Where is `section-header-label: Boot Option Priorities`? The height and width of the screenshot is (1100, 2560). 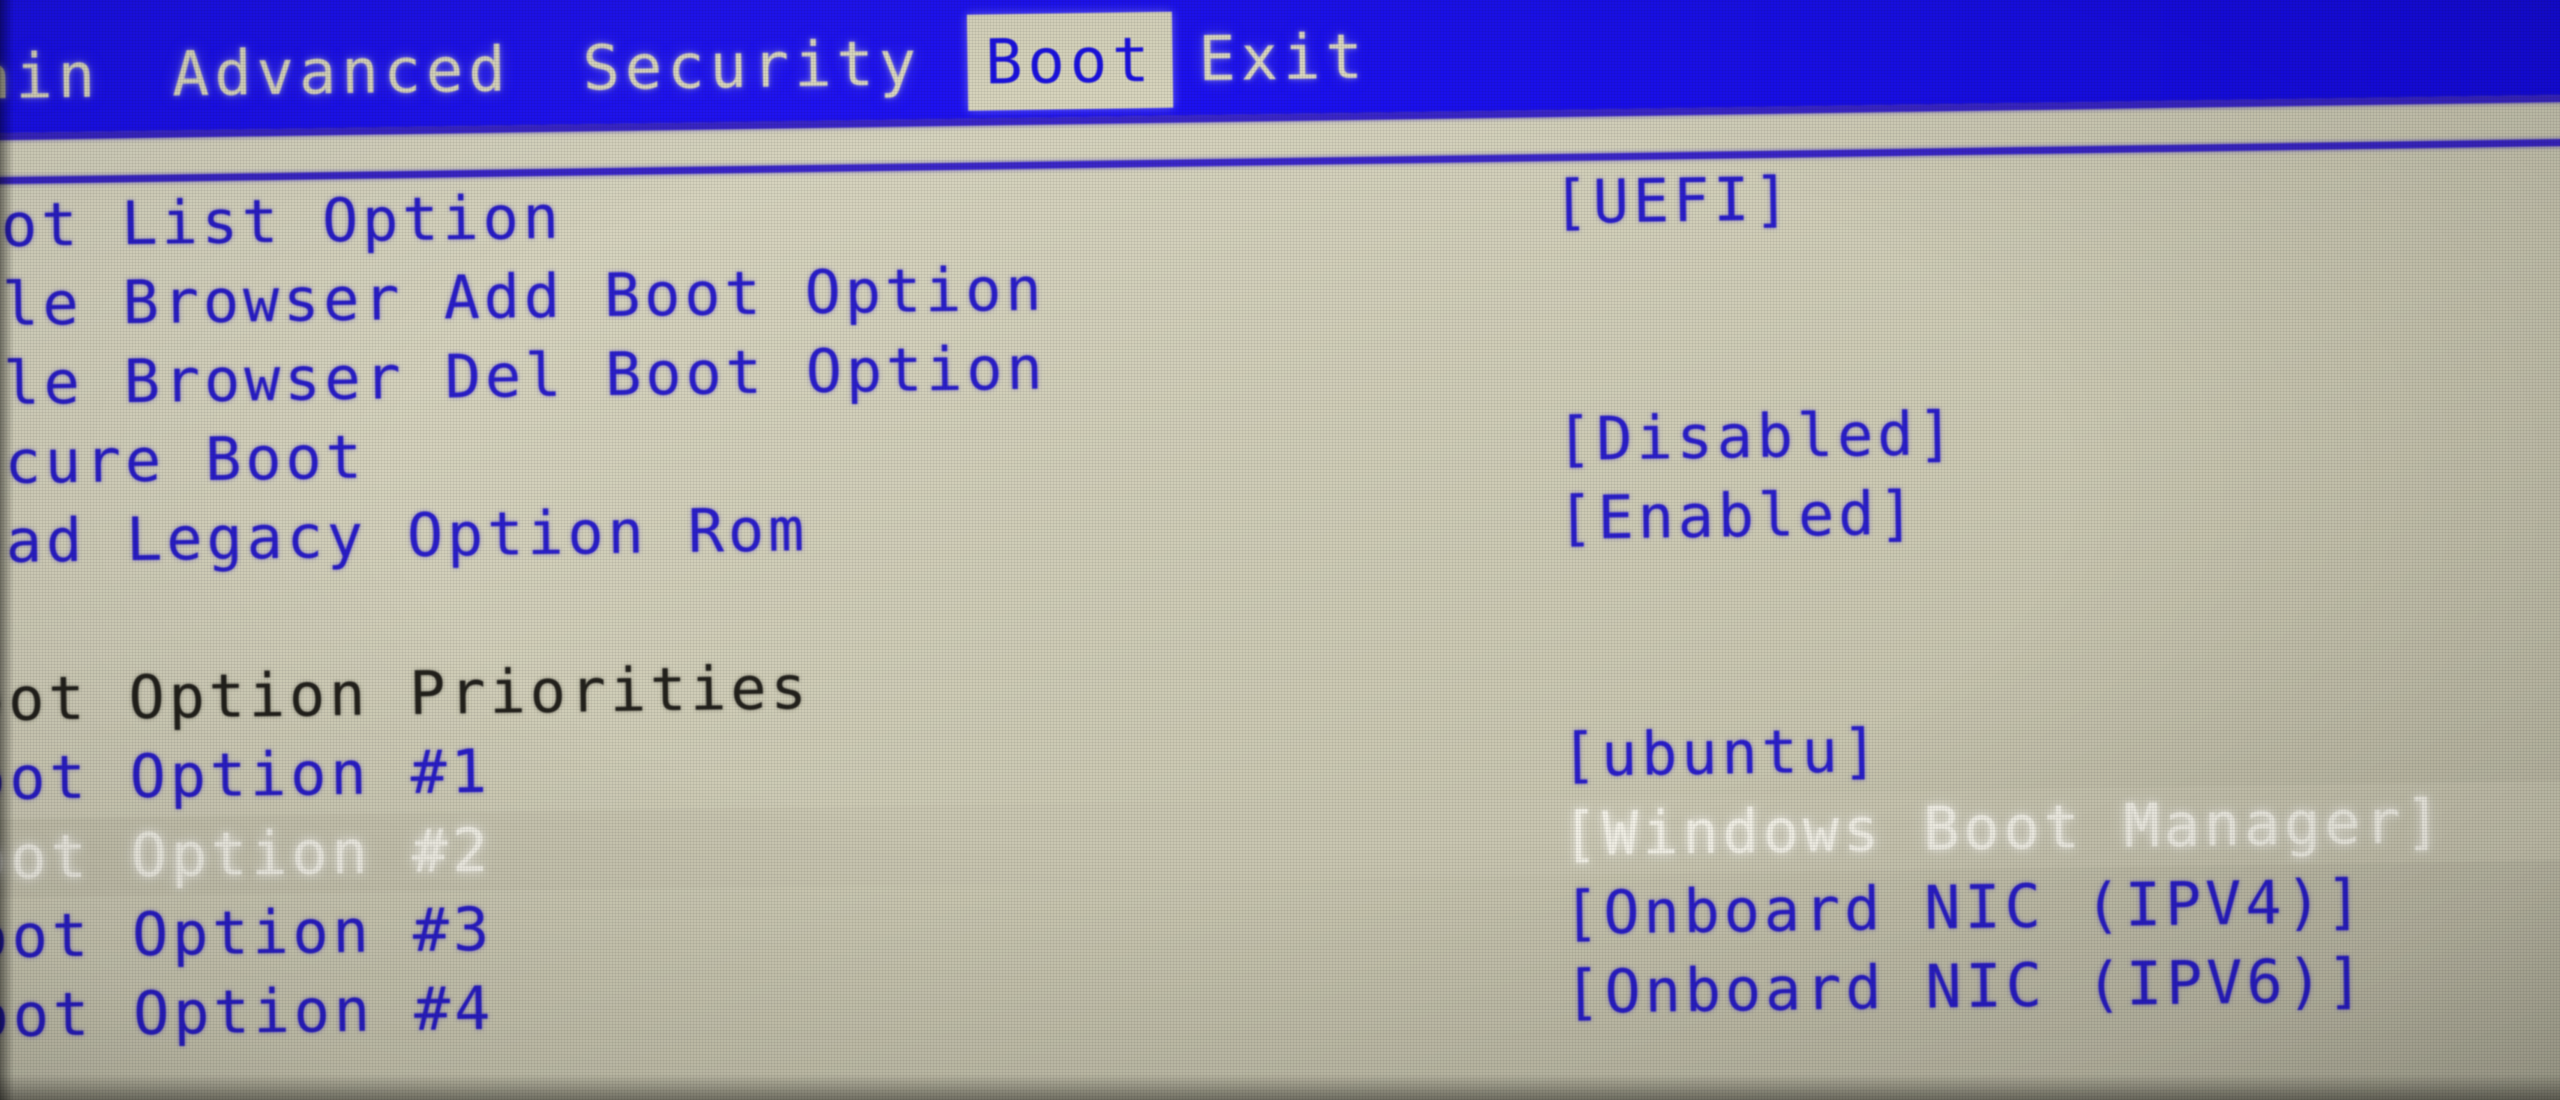
section-header-label: Boot Option Priorities is located at coordinates (406, 695).